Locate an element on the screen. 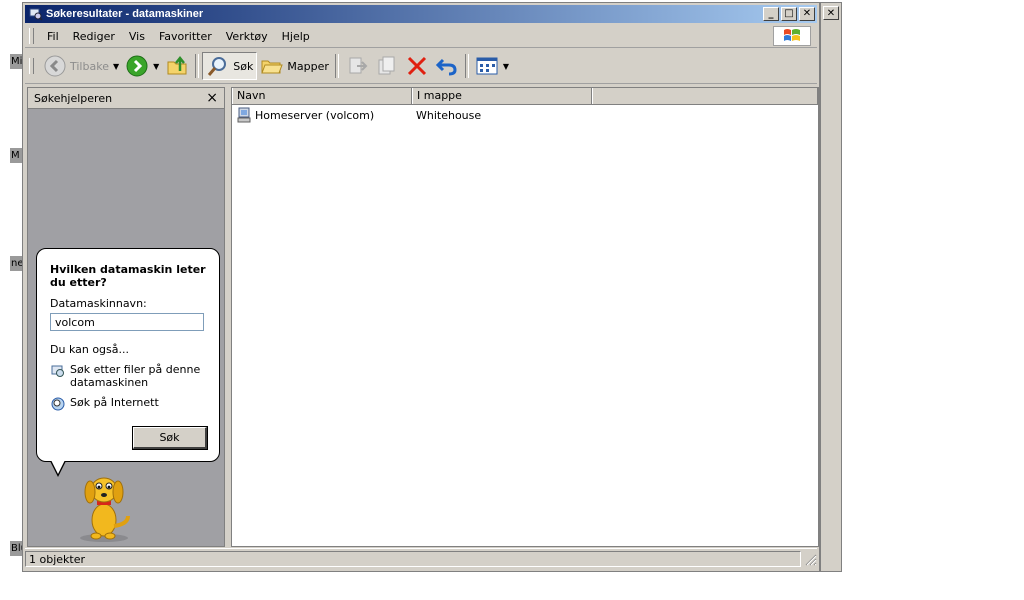 The height and width of the screenshot is (600, 1024). background-window: ✕ is located at coordinates (831, 287).